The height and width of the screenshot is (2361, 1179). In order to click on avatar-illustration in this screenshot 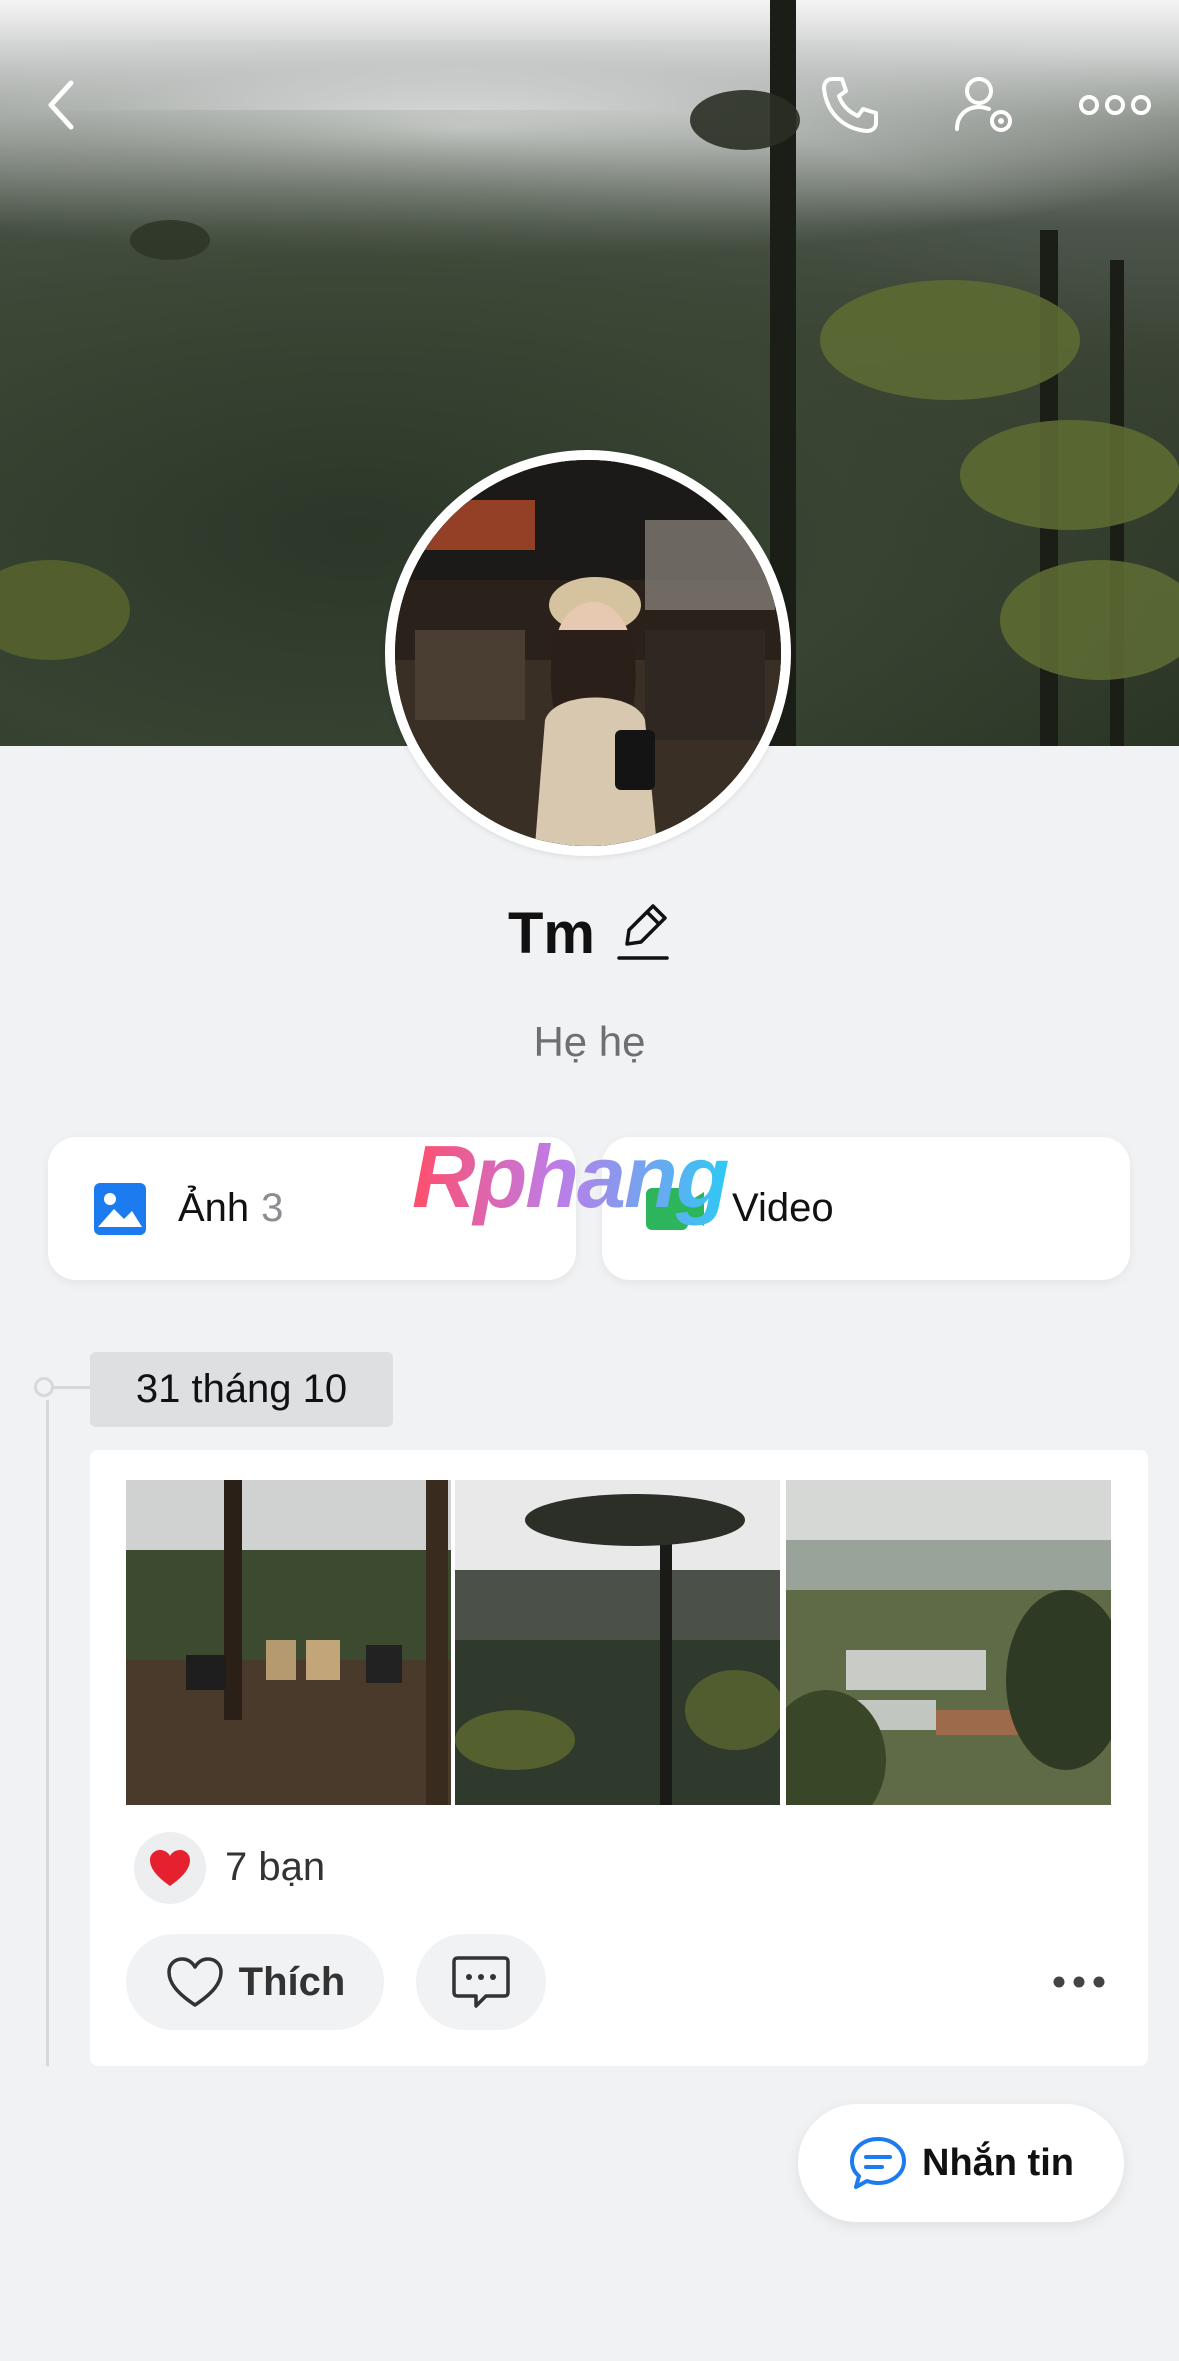, I will do `click(588, 653)`.